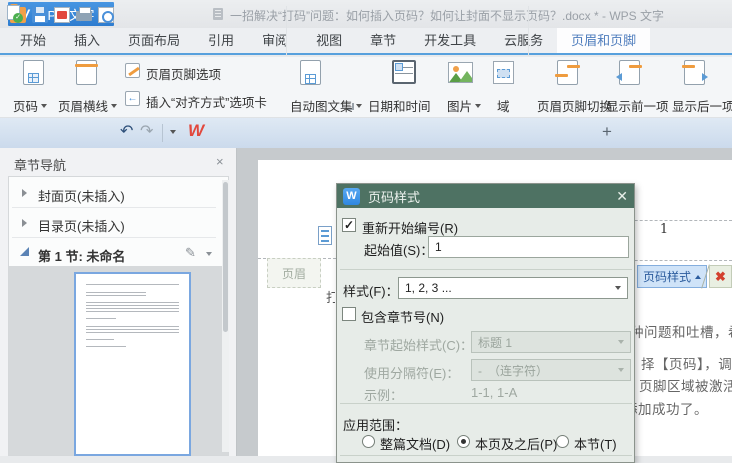 The height and width of the screenshot is (463, 732). I want to click on docx-file-icon, so click(15, 14).